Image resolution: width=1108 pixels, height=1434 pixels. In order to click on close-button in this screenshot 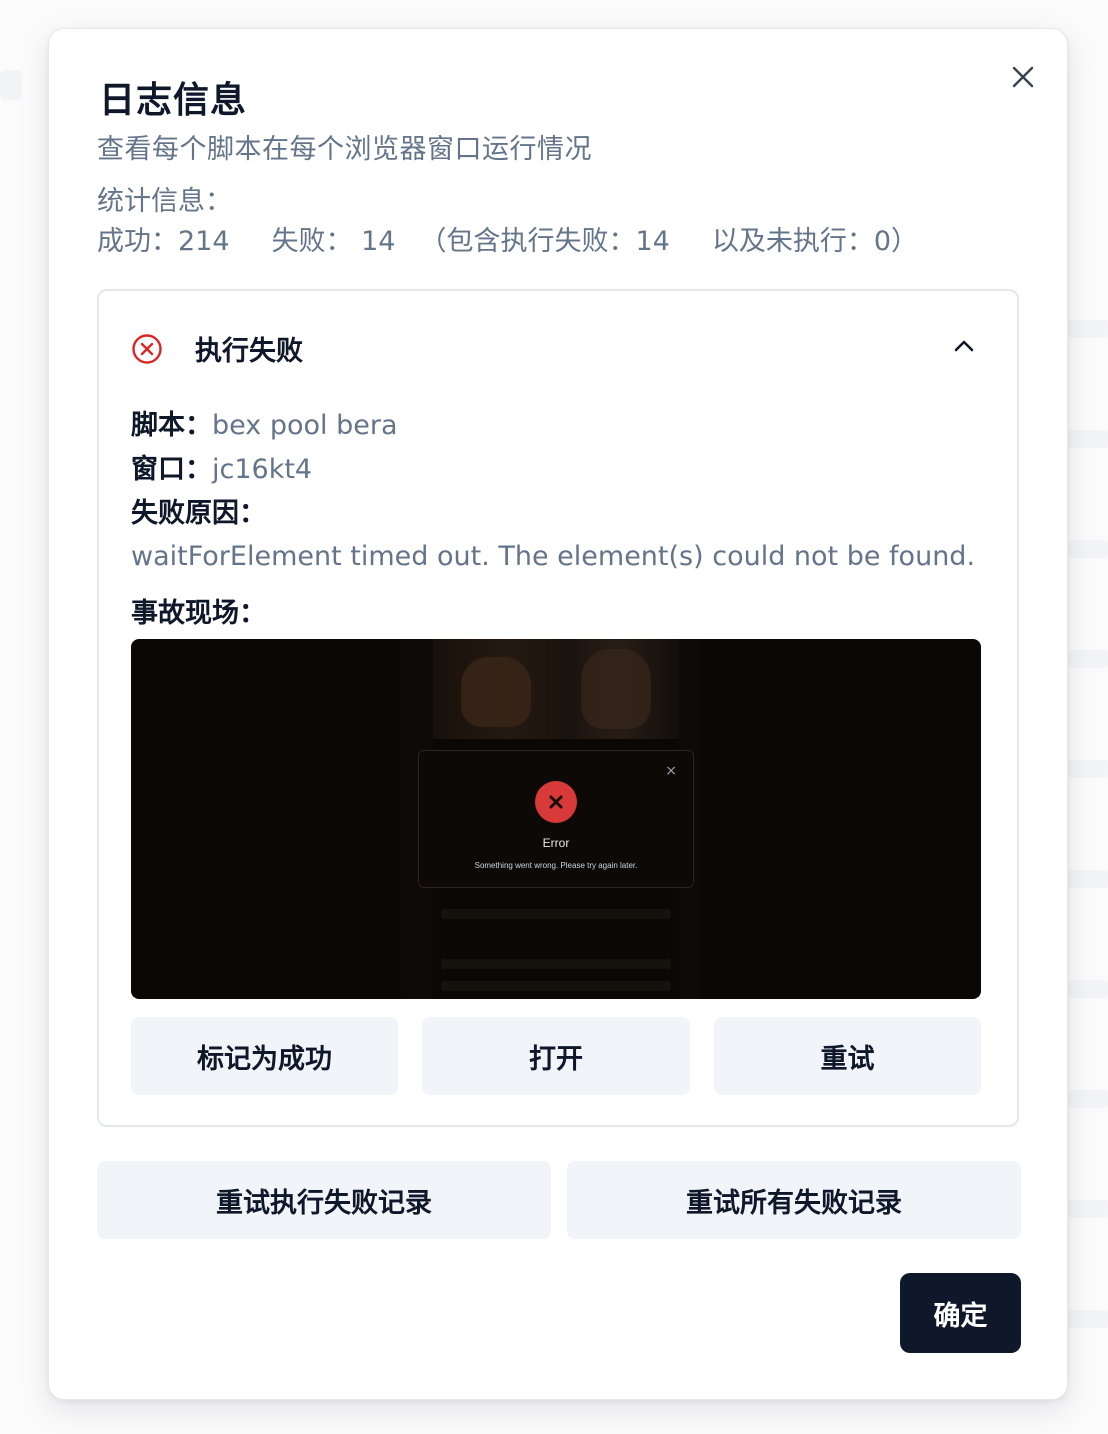, I will do `click(1023, 77)`.